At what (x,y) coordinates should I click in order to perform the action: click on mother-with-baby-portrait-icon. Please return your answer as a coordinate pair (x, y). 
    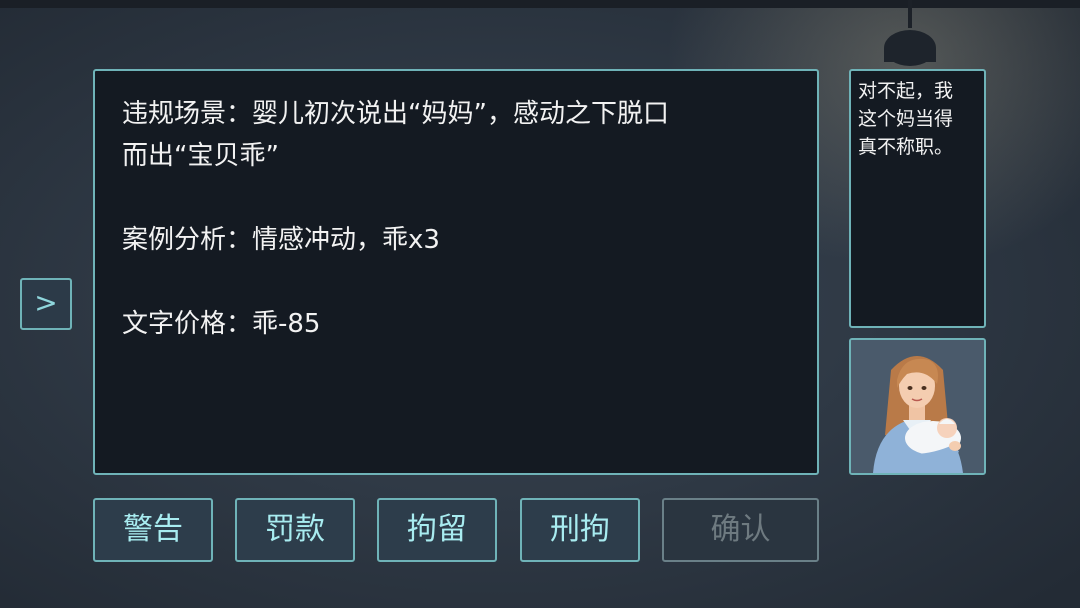
    Looking at the image, I should click on (917, 406).